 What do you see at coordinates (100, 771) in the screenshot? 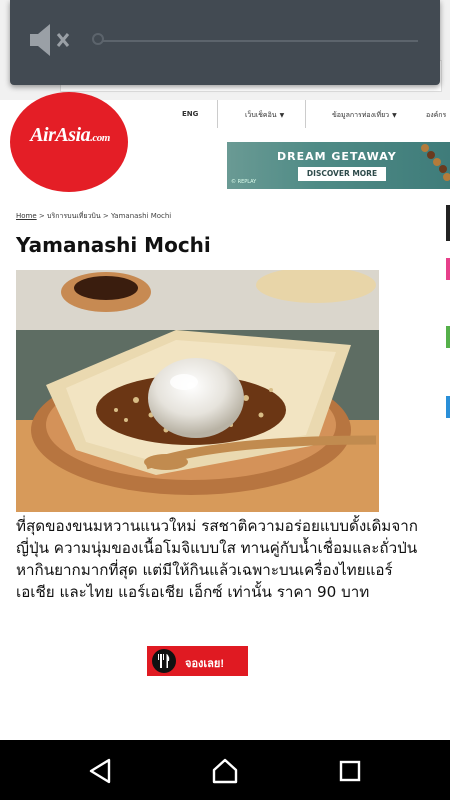
I see `back-icon` at bounding box center [100, 771].